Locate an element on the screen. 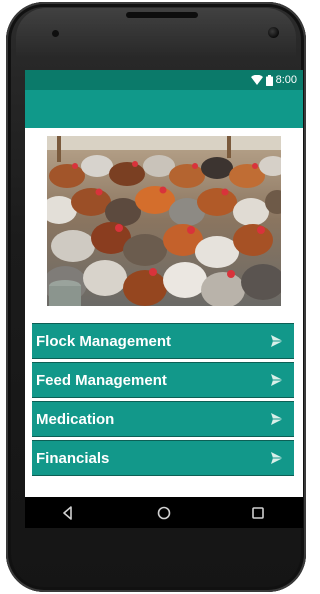 The height and width of the screenshot is (594, 320). navigation-bar is located at coordinates (164, 512).